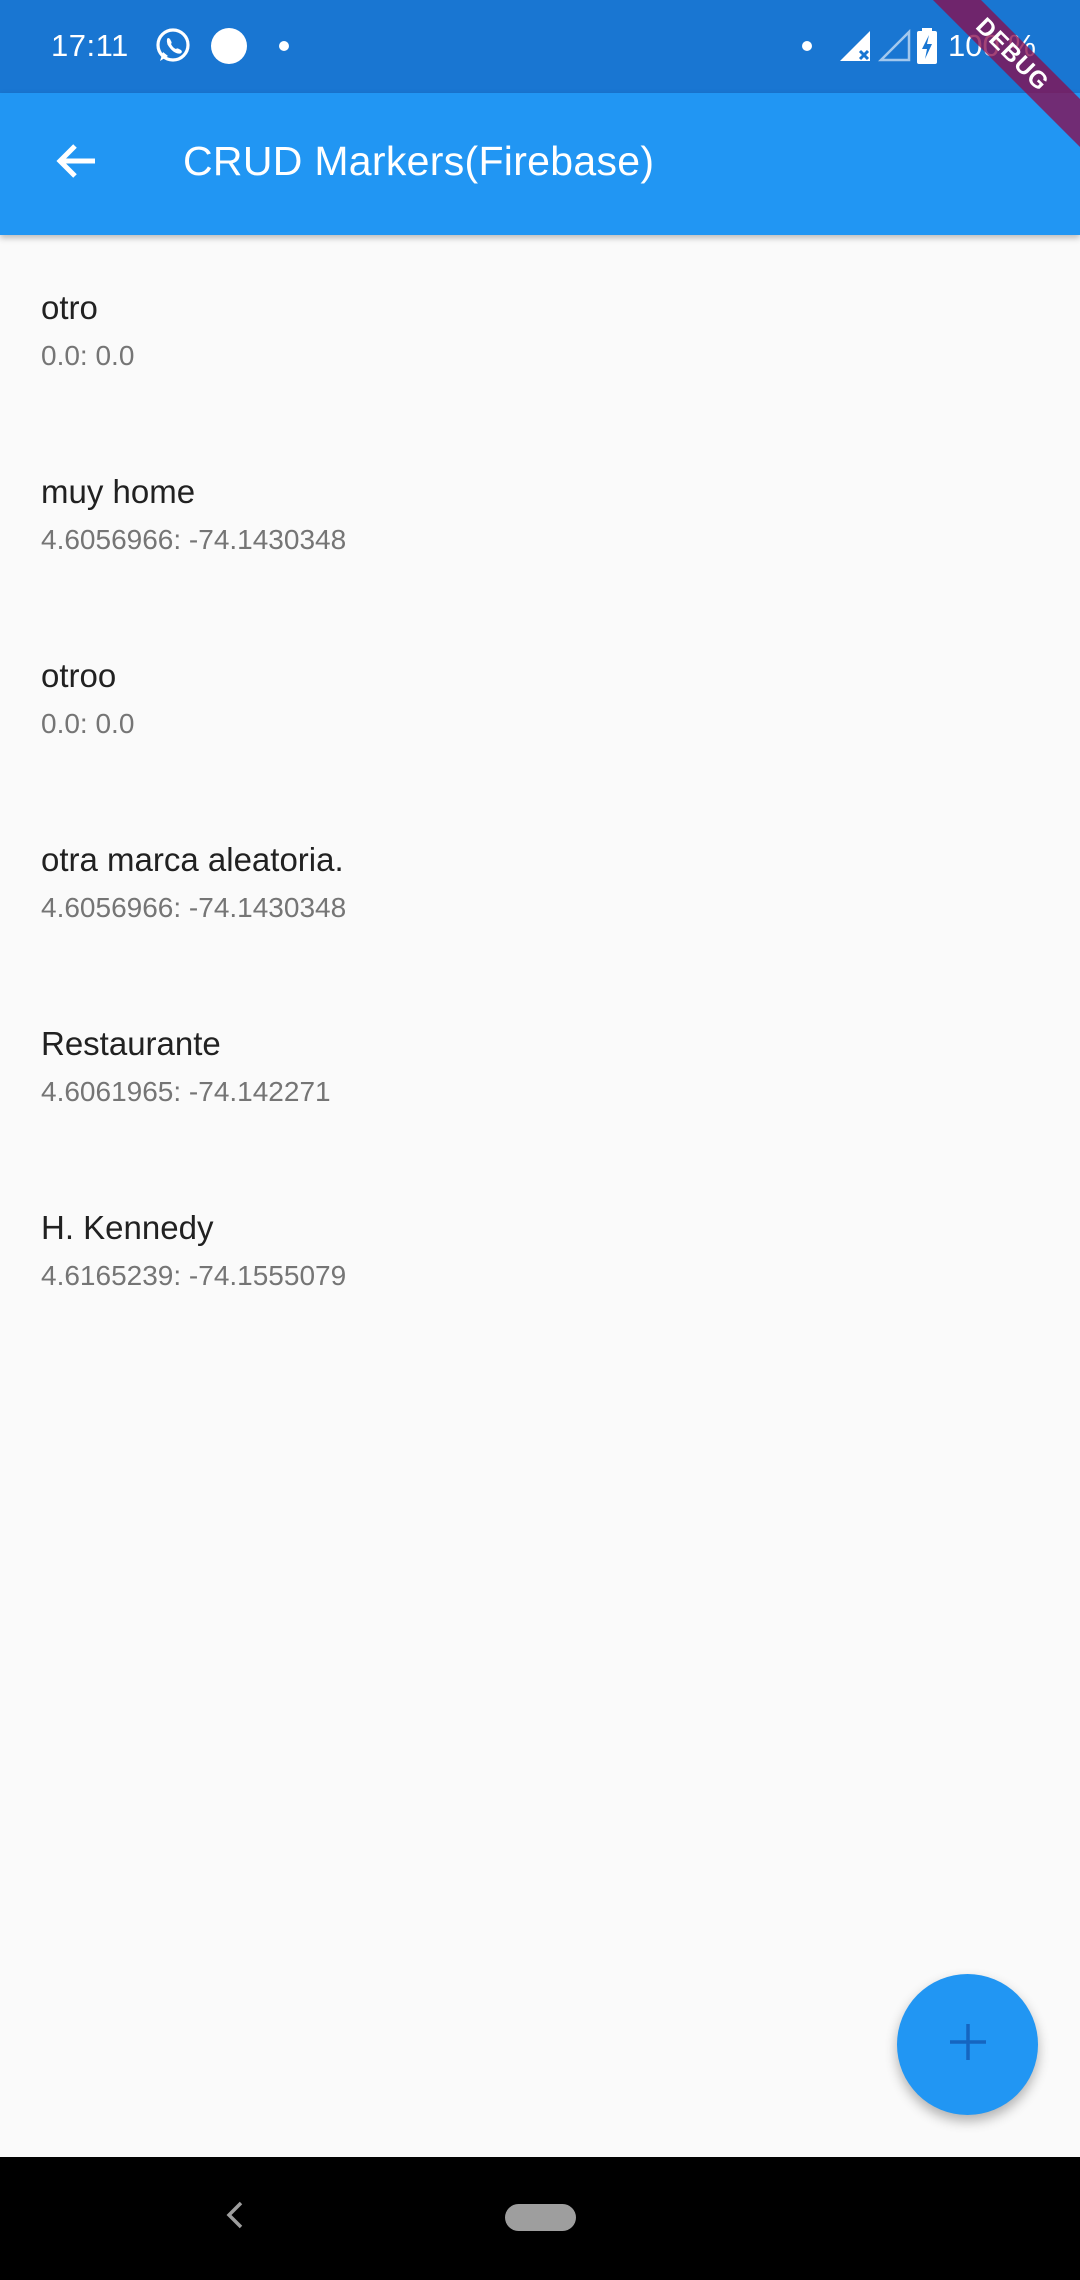  What do you see at coordinates (419, 161) in the screenshot?
I see `page-title: CRUD Markers(Firebase)` at bounding box center [419, 161].